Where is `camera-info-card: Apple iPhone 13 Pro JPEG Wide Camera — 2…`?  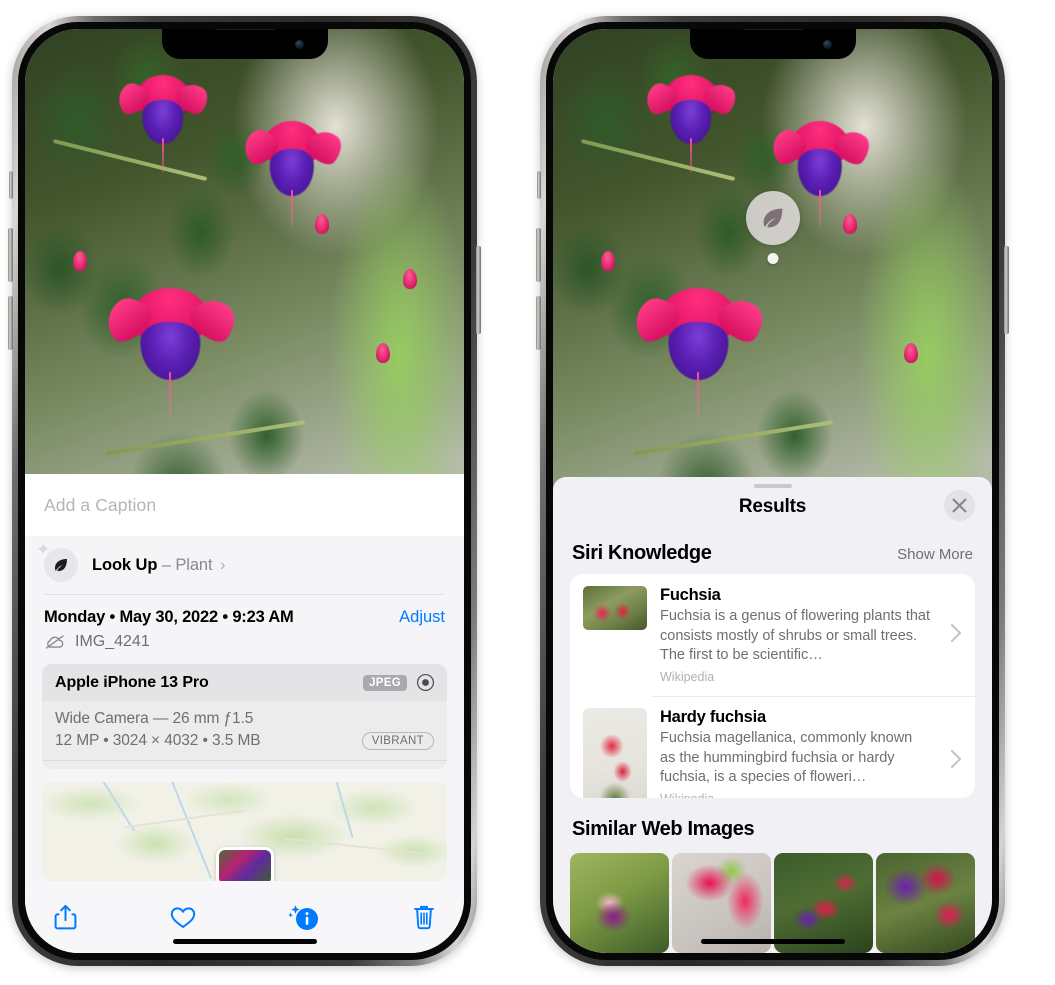
camera-info-card: Apple iPhone 13 Pro JPEG Wide Camera — 2… is located at coordinates (244, 716).